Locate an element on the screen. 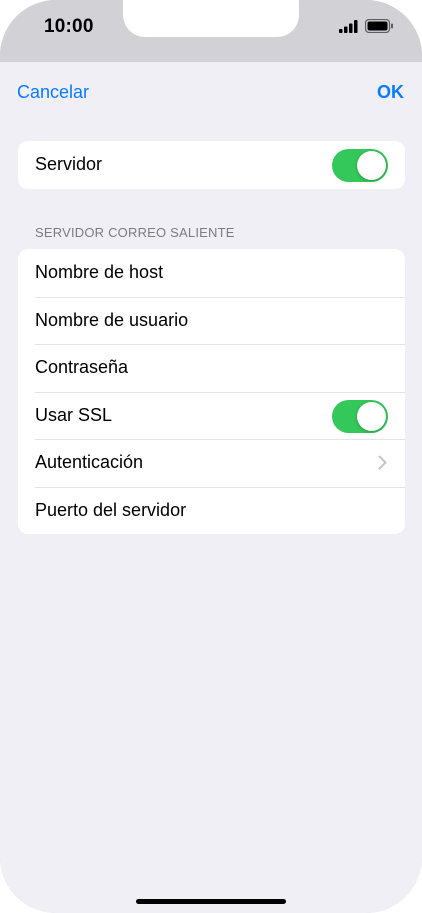  server-row: Servidor is located at coordinates (211, 165).